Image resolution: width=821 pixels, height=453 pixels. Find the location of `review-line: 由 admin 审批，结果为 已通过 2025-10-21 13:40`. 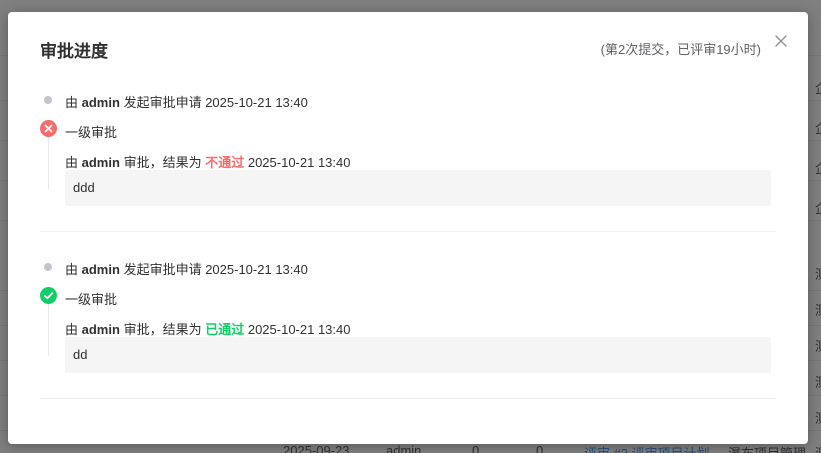

review-line: 由 admin 审批，结果为 已通过 2025-10-21 13:40 is located at coordinates (208, 329).